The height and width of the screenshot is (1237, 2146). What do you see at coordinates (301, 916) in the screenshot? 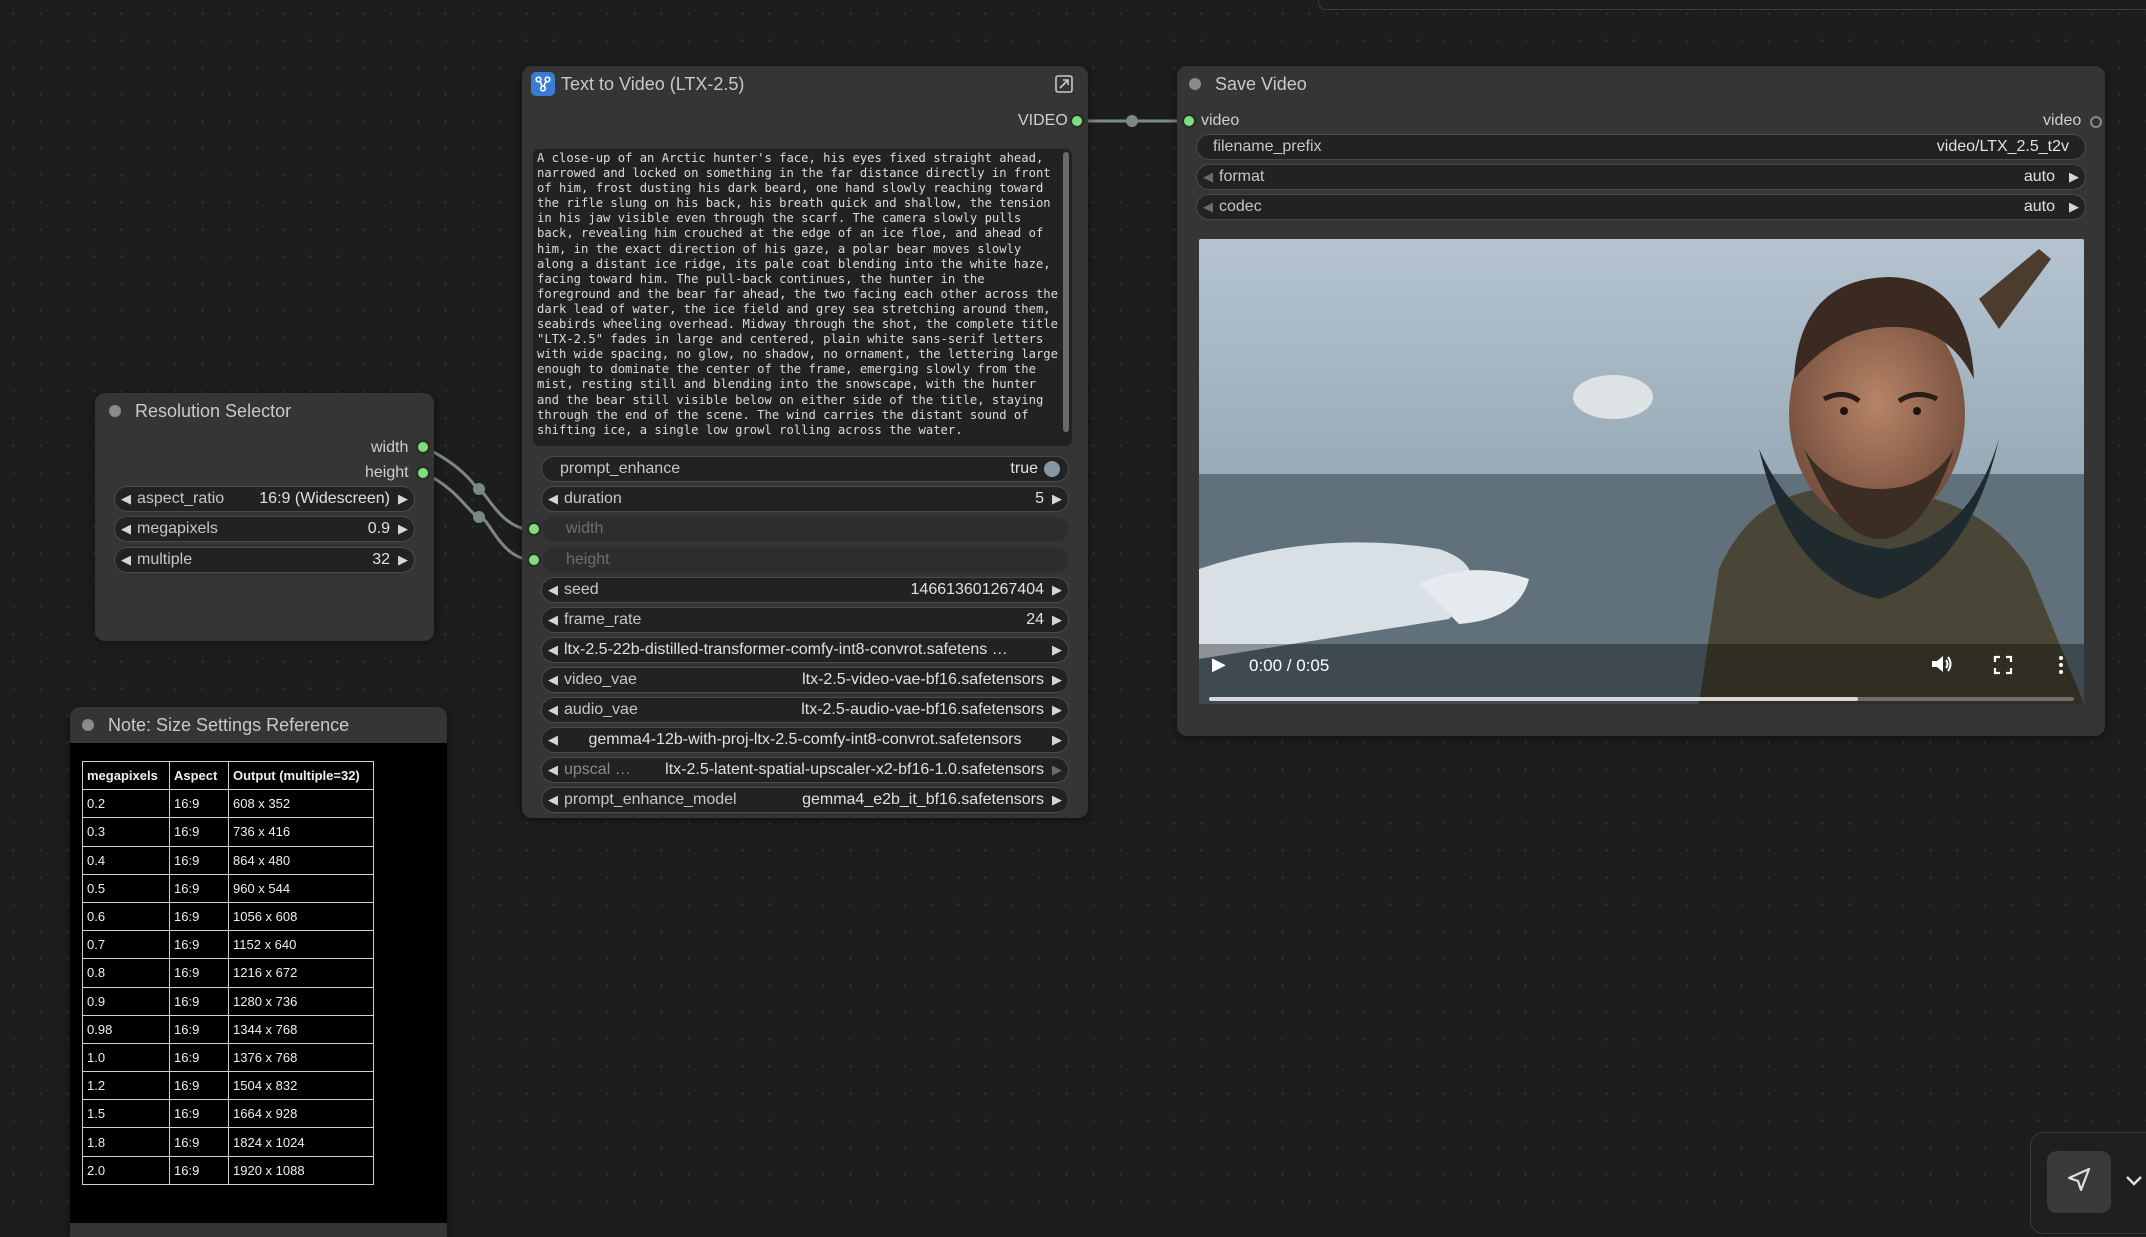
I see `table-cell: 1056 x 608` at bounding box center [301, 916].